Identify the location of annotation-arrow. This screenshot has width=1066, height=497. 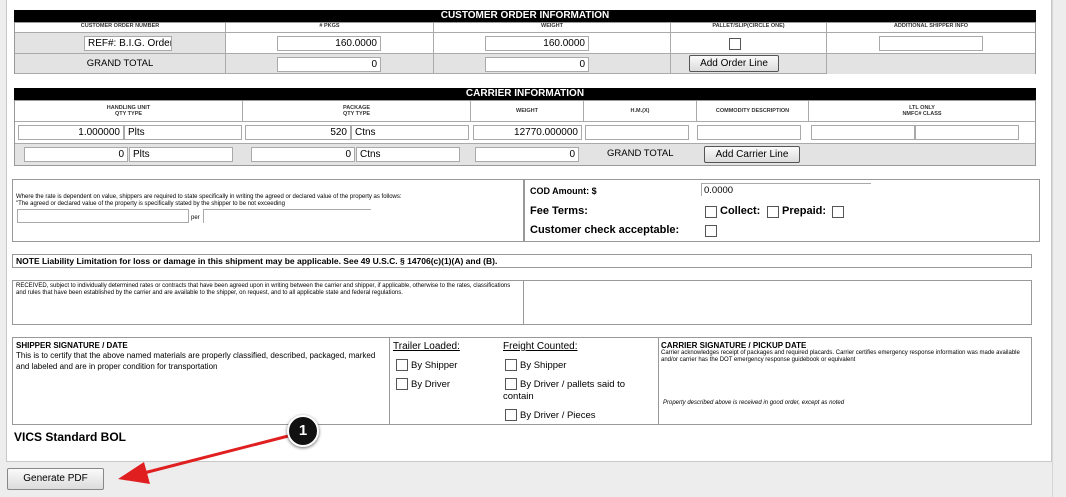
(207, 458).